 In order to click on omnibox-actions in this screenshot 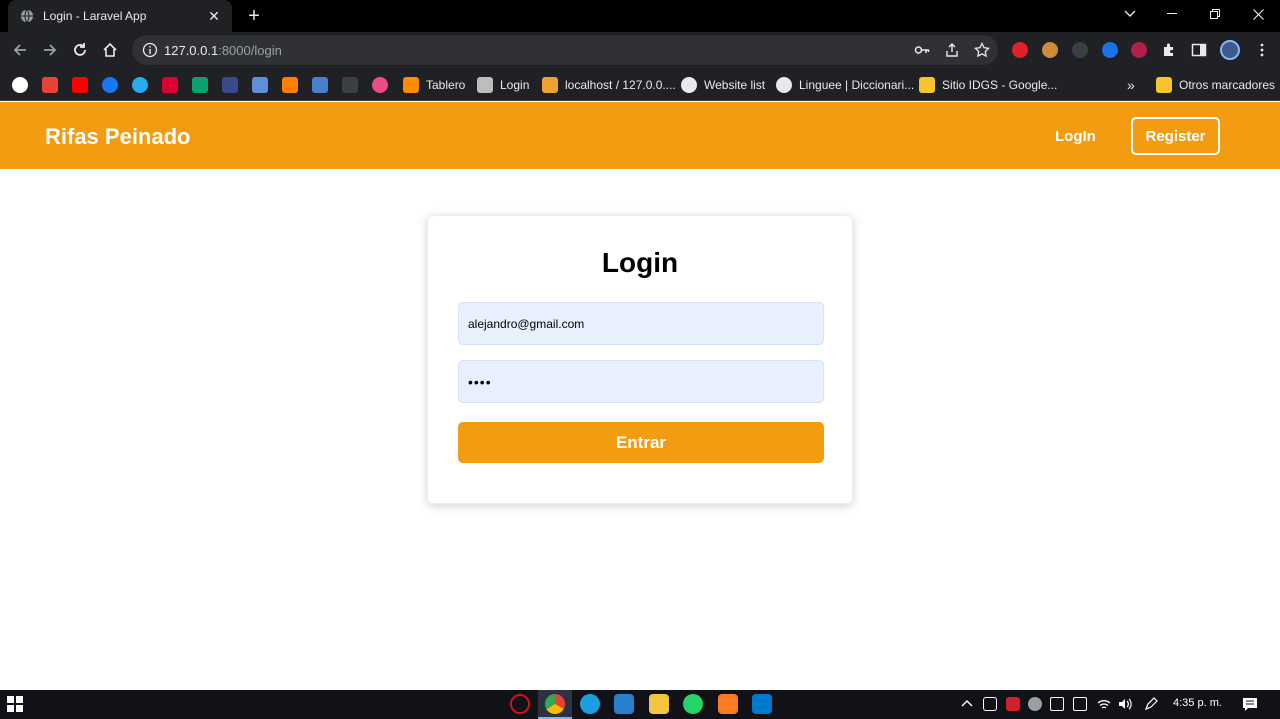, I will do `click(952, 50)`.